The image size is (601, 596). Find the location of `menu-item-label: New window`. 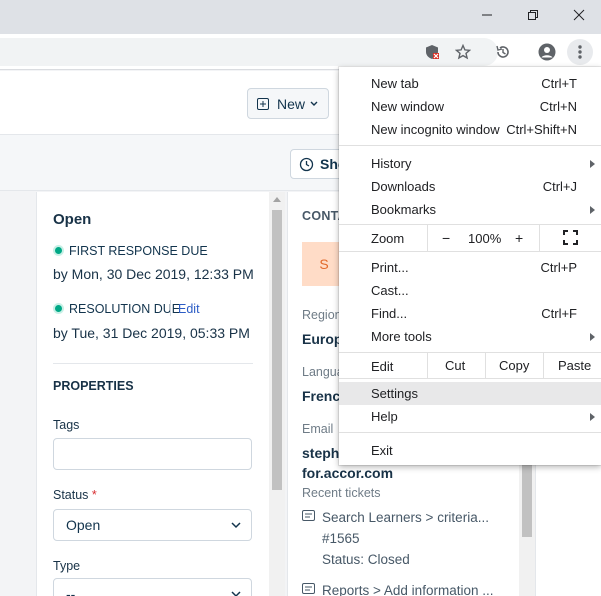

menu-item-label: New window is located at coordinates (407, 106).